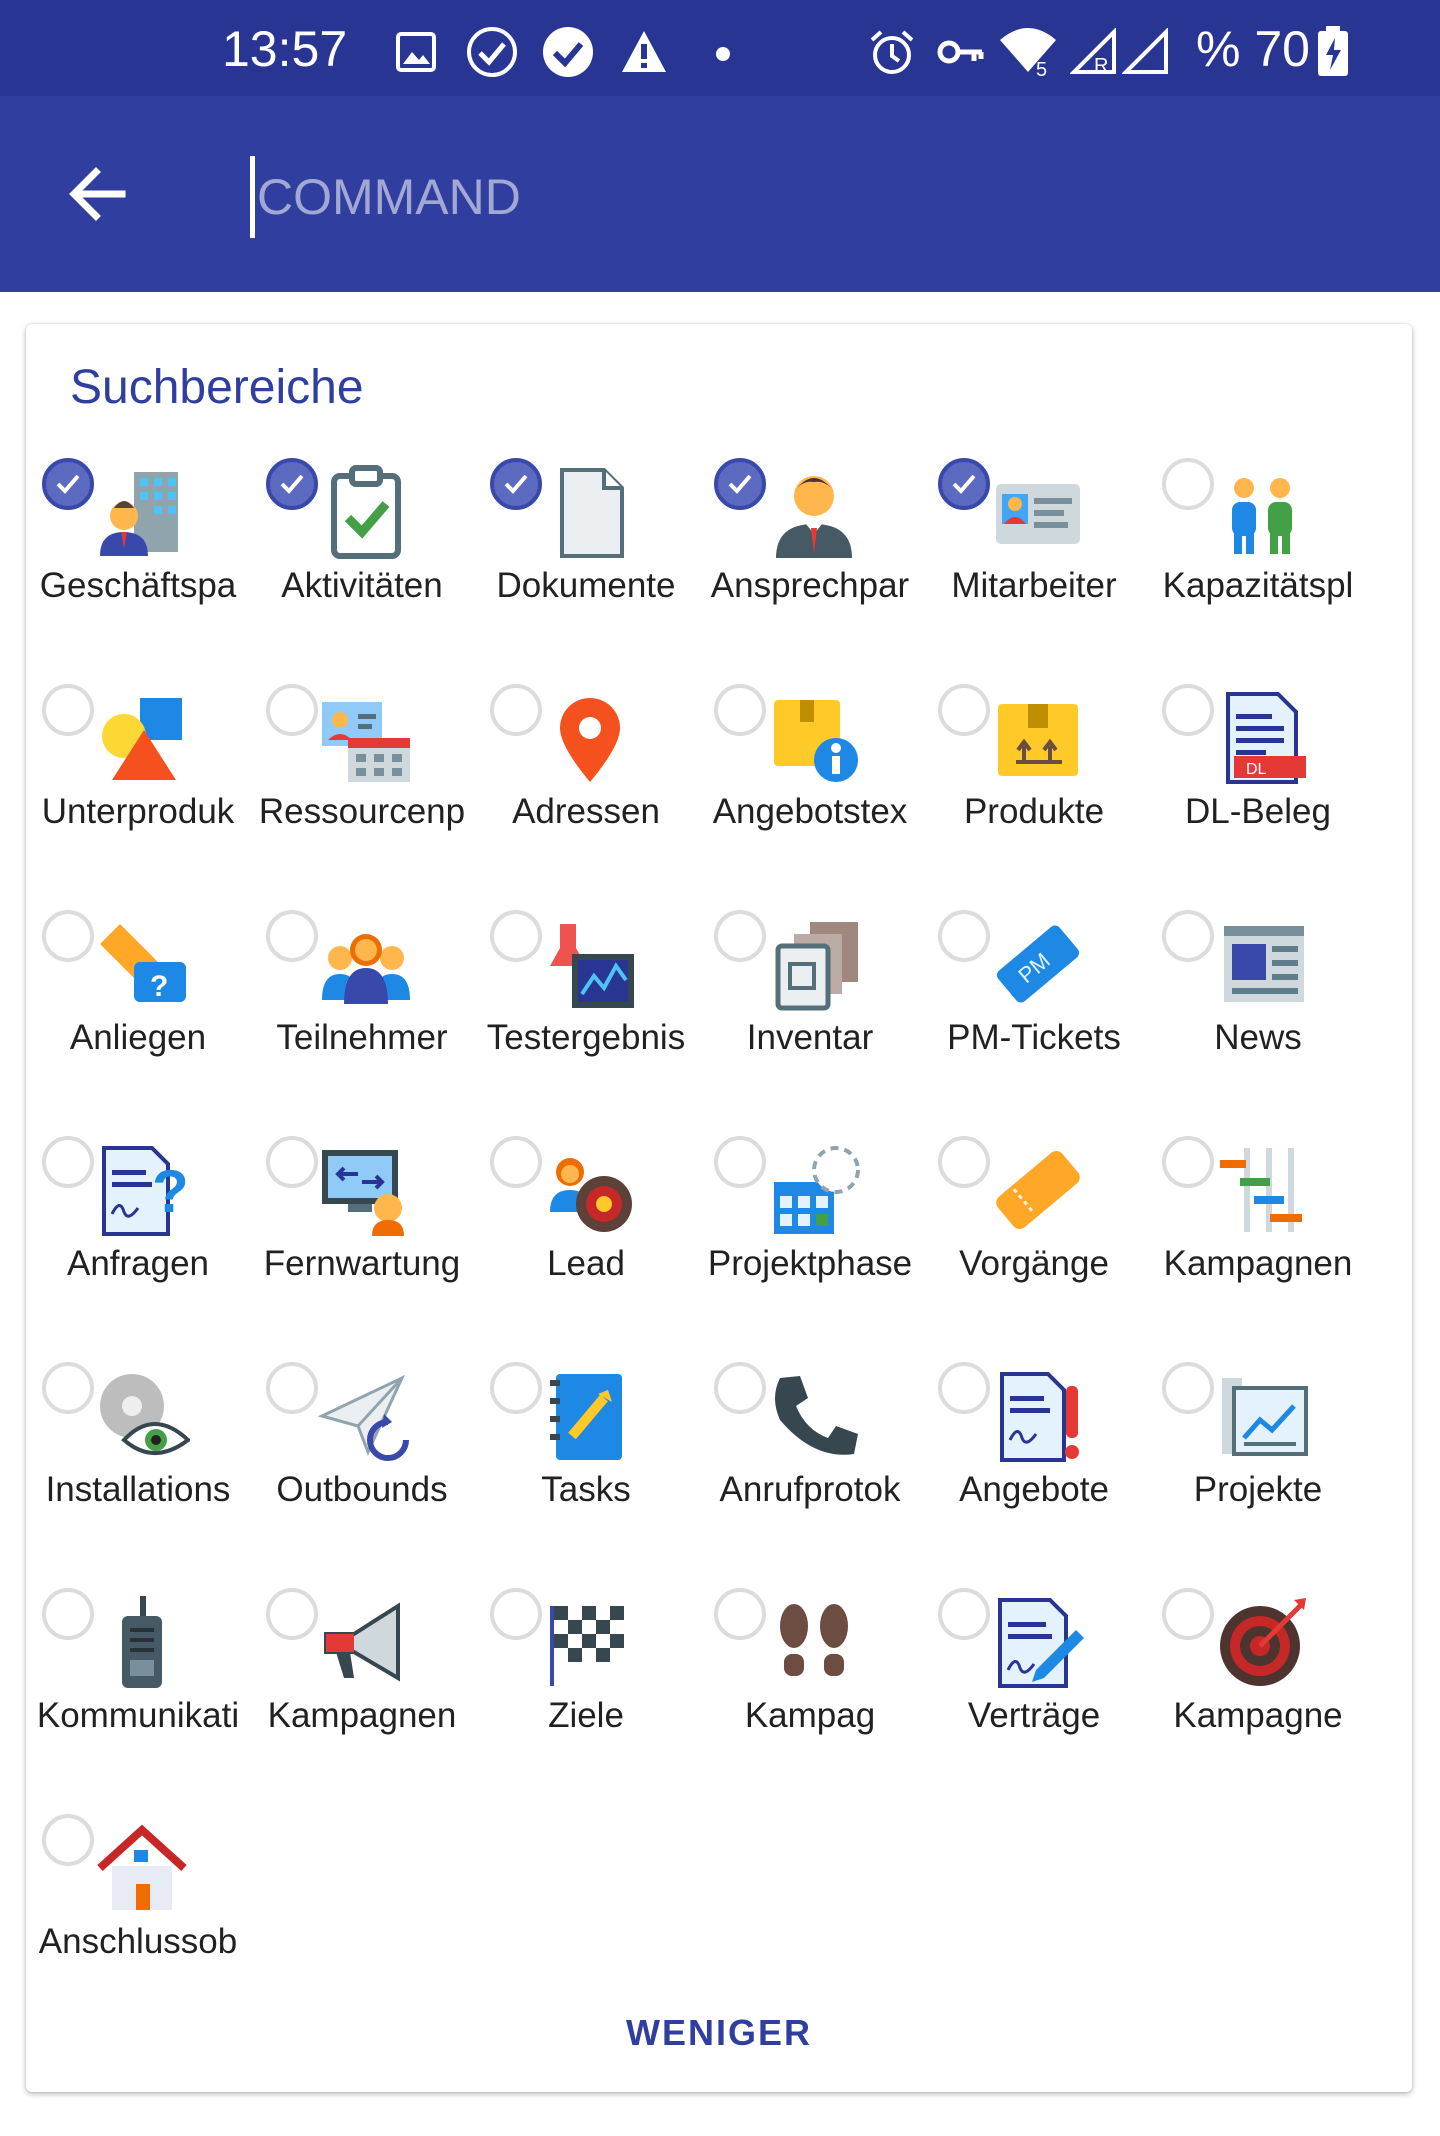 This screenshot has width=1440, height=2136. Describe the element at coordinates (362, 1009) in the screenshot. I see `search-area-item: Teilnehmer` at that location.